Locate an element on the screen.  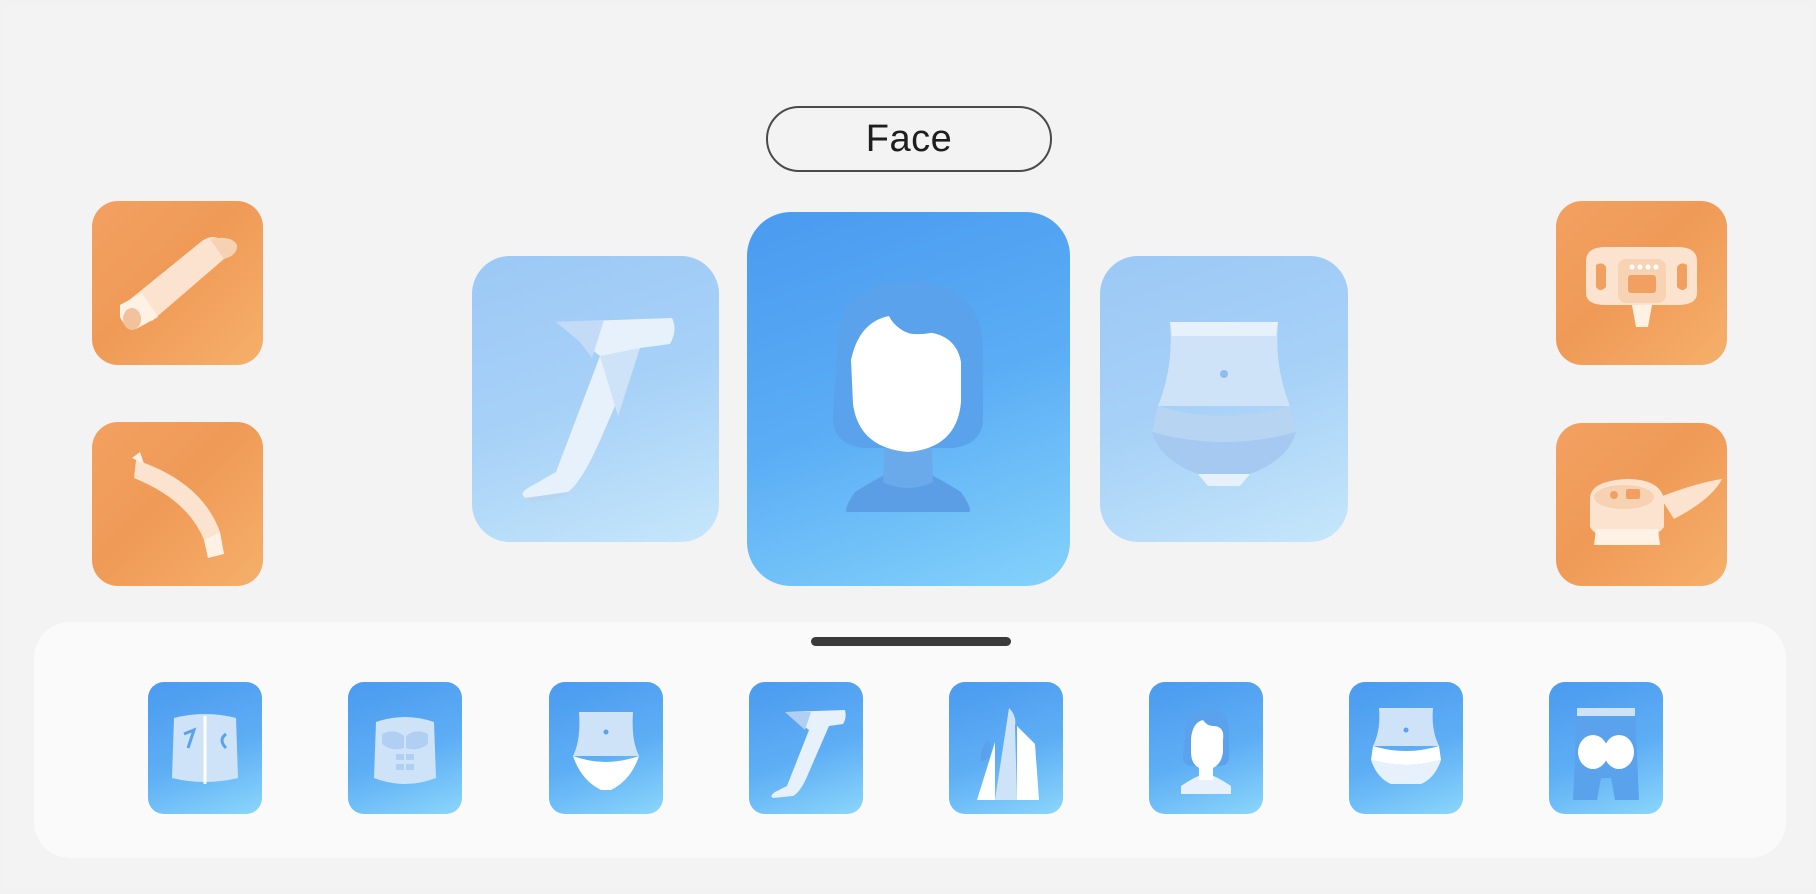
thumb-buttocks is located at coordinates (1606, 748).